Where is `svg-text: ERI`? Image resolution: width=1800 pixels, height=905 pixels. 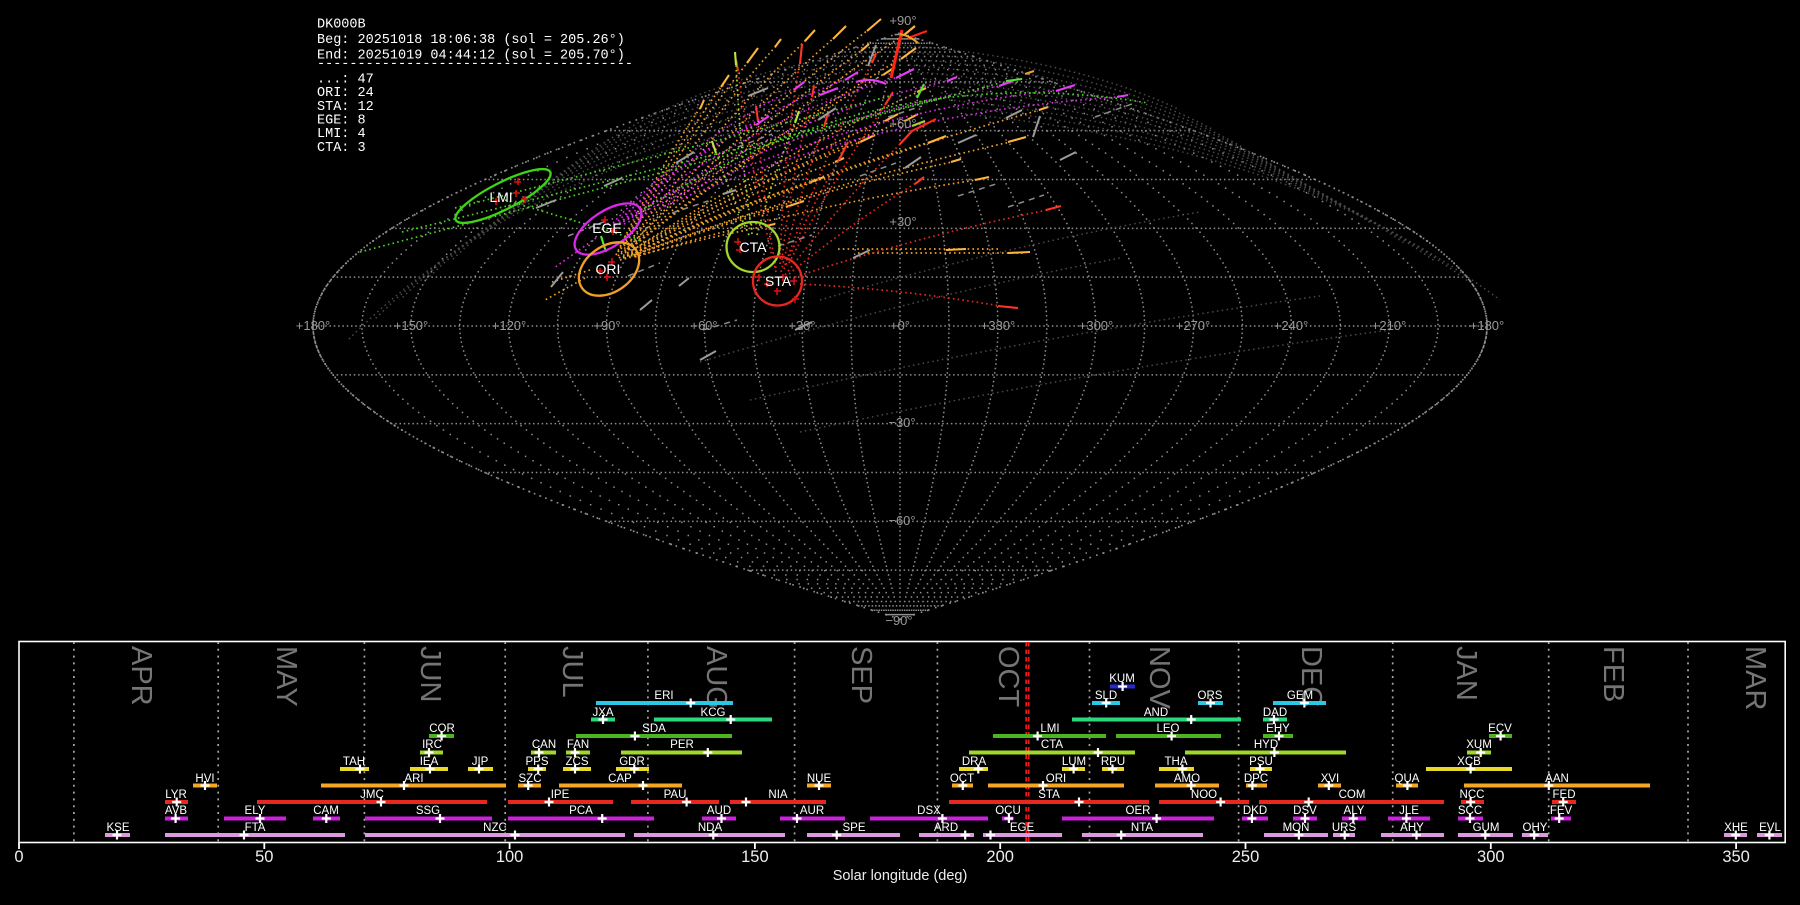 svg-text: ERI is located at coordinates (663, 696).